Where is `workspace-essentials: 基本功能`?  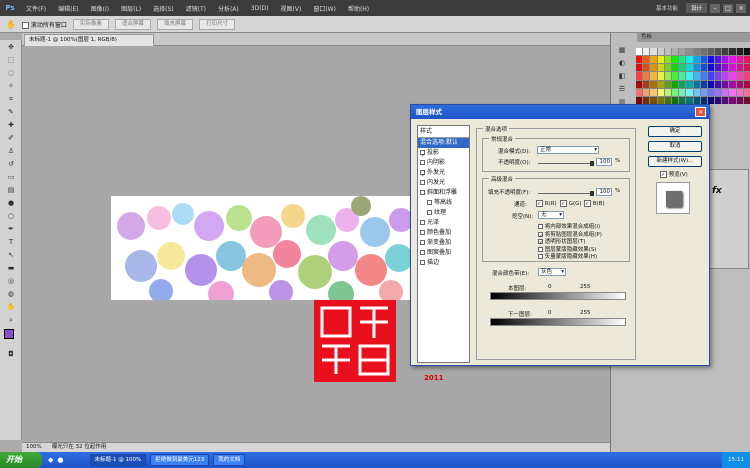
workspace-essentials: 基本功能 is located at coordinates (667, 8).